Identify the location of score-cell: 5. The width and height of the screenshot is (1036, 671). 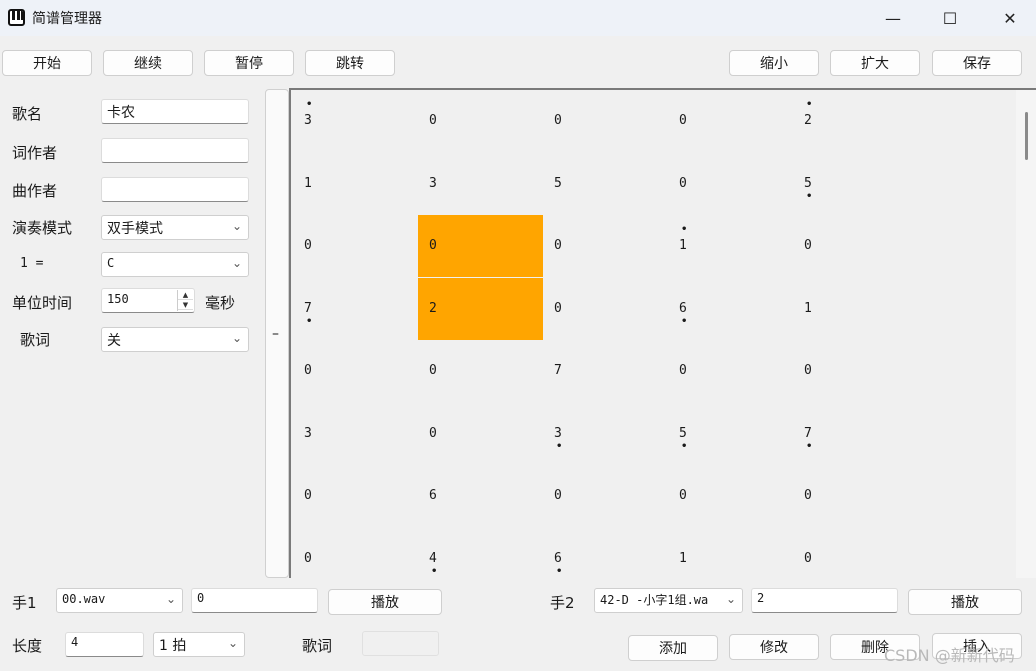
(605, 184).